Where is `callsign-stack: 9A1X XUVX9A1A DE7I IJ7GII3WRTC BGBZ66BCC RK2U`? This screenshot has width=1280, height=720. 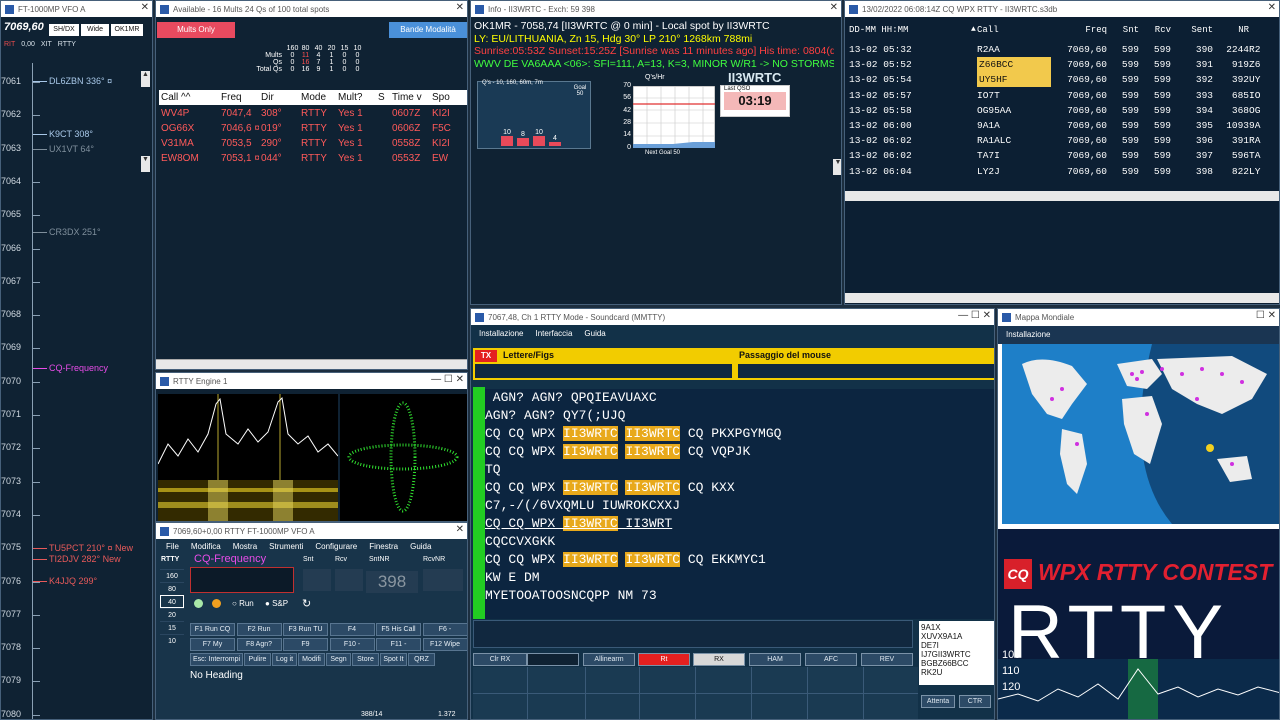 callsign-stack: 9A1X XUVX9A1A DE7I IJ7GII3WRTC BGBZ66BCC RK2U is located at coordinates (956, 653).